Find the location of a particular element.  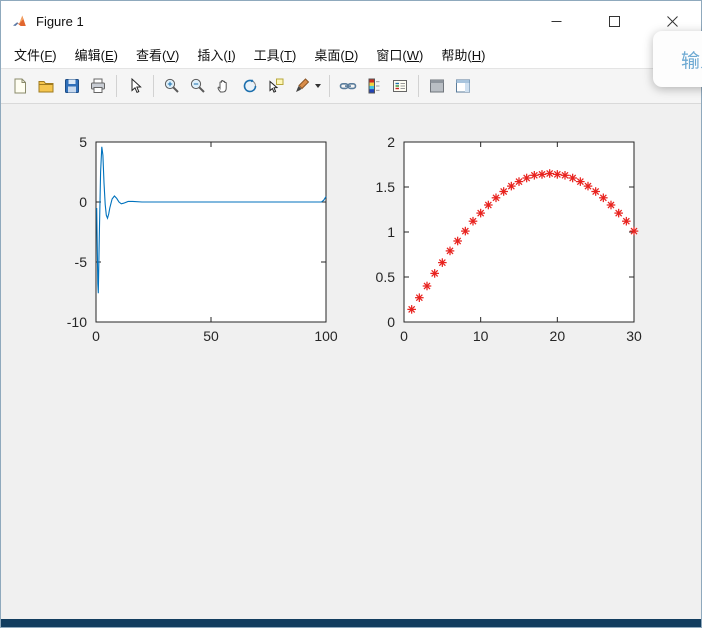

menu-tools-mnemonic: T is located at coordinates (288, 55).